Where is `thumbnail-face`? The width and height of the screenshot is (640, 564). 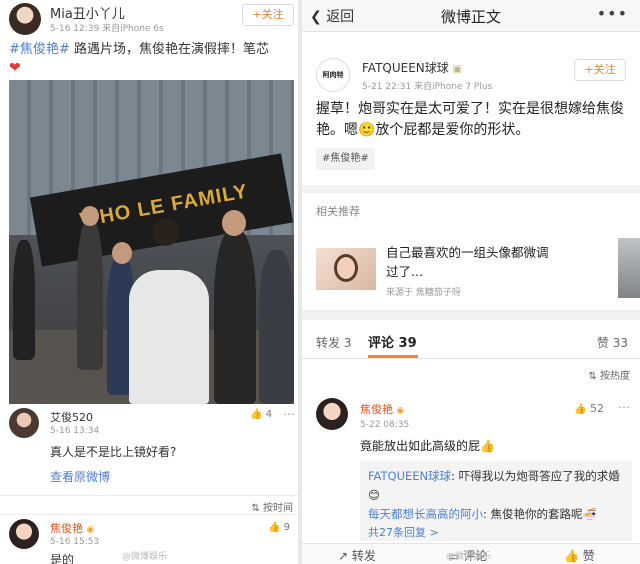
thumbnail-face is located at coordinates (346, 268).